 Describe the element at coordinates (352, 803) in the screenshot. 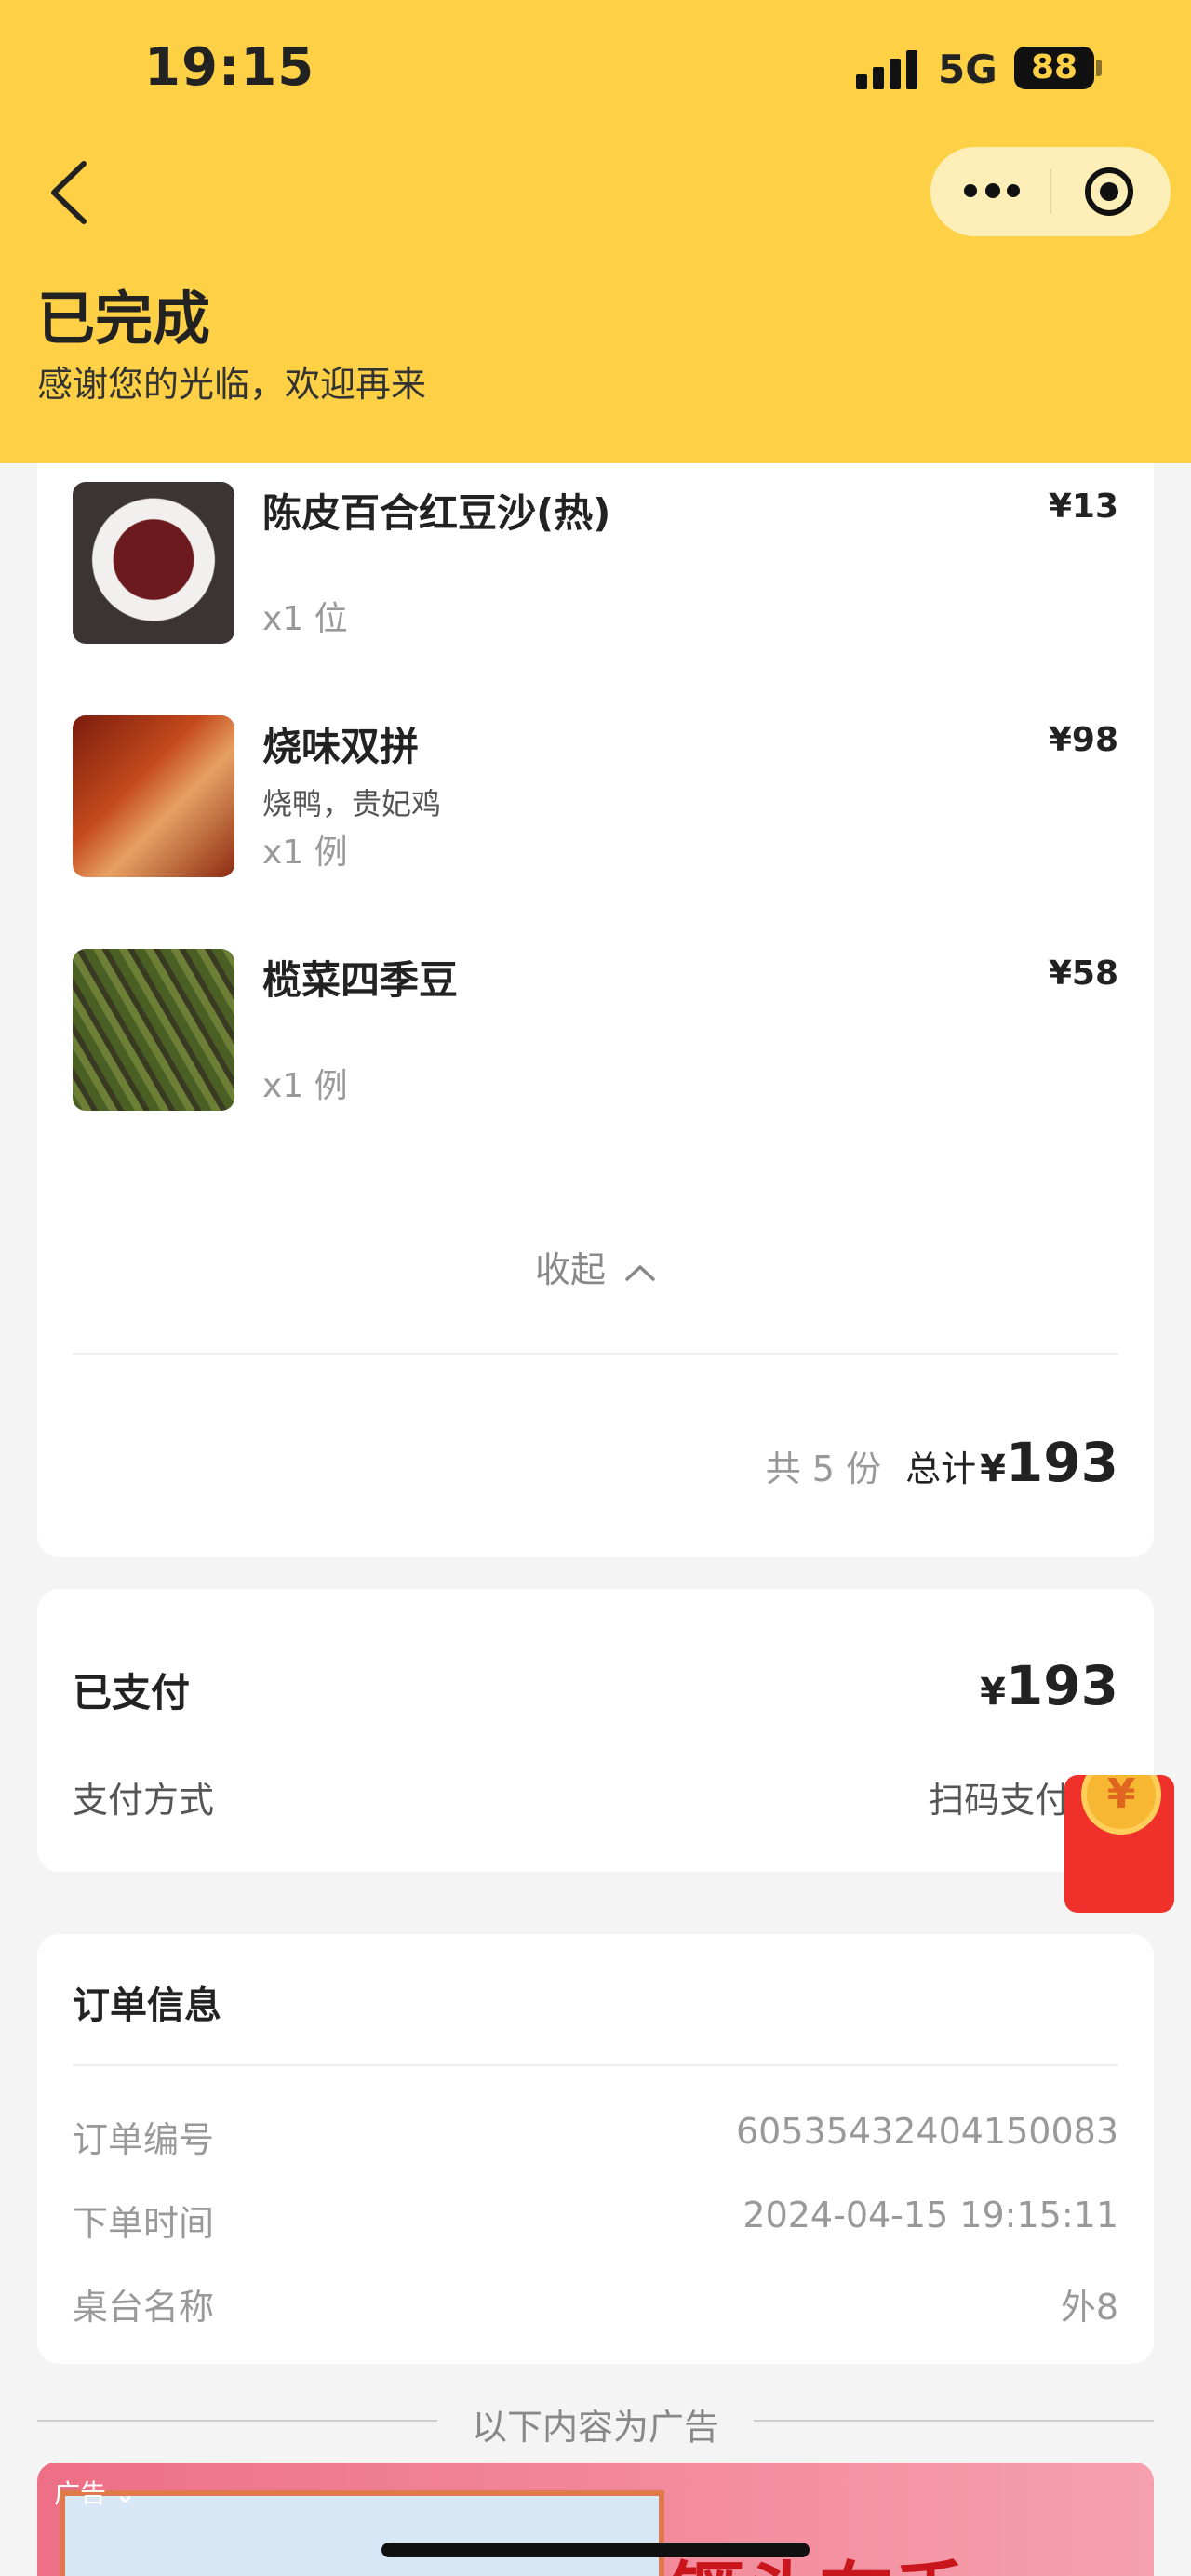

I see `dish-desc: 烧鸭，贵妃鸡` at that location.